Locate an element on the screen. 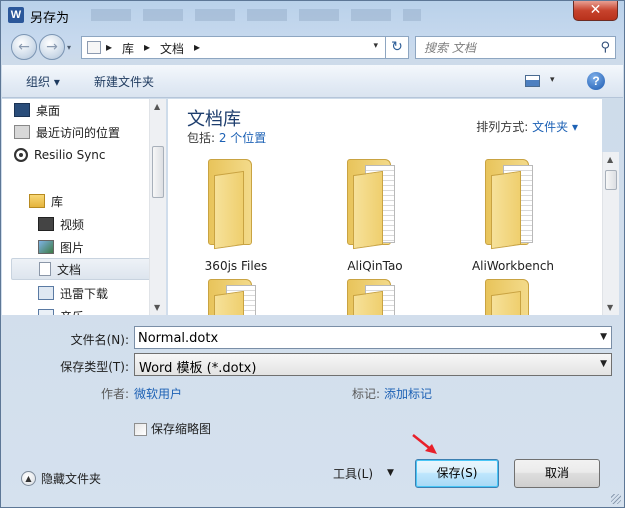  tags-field: 添加标记 is located at coordinates (408, 393).